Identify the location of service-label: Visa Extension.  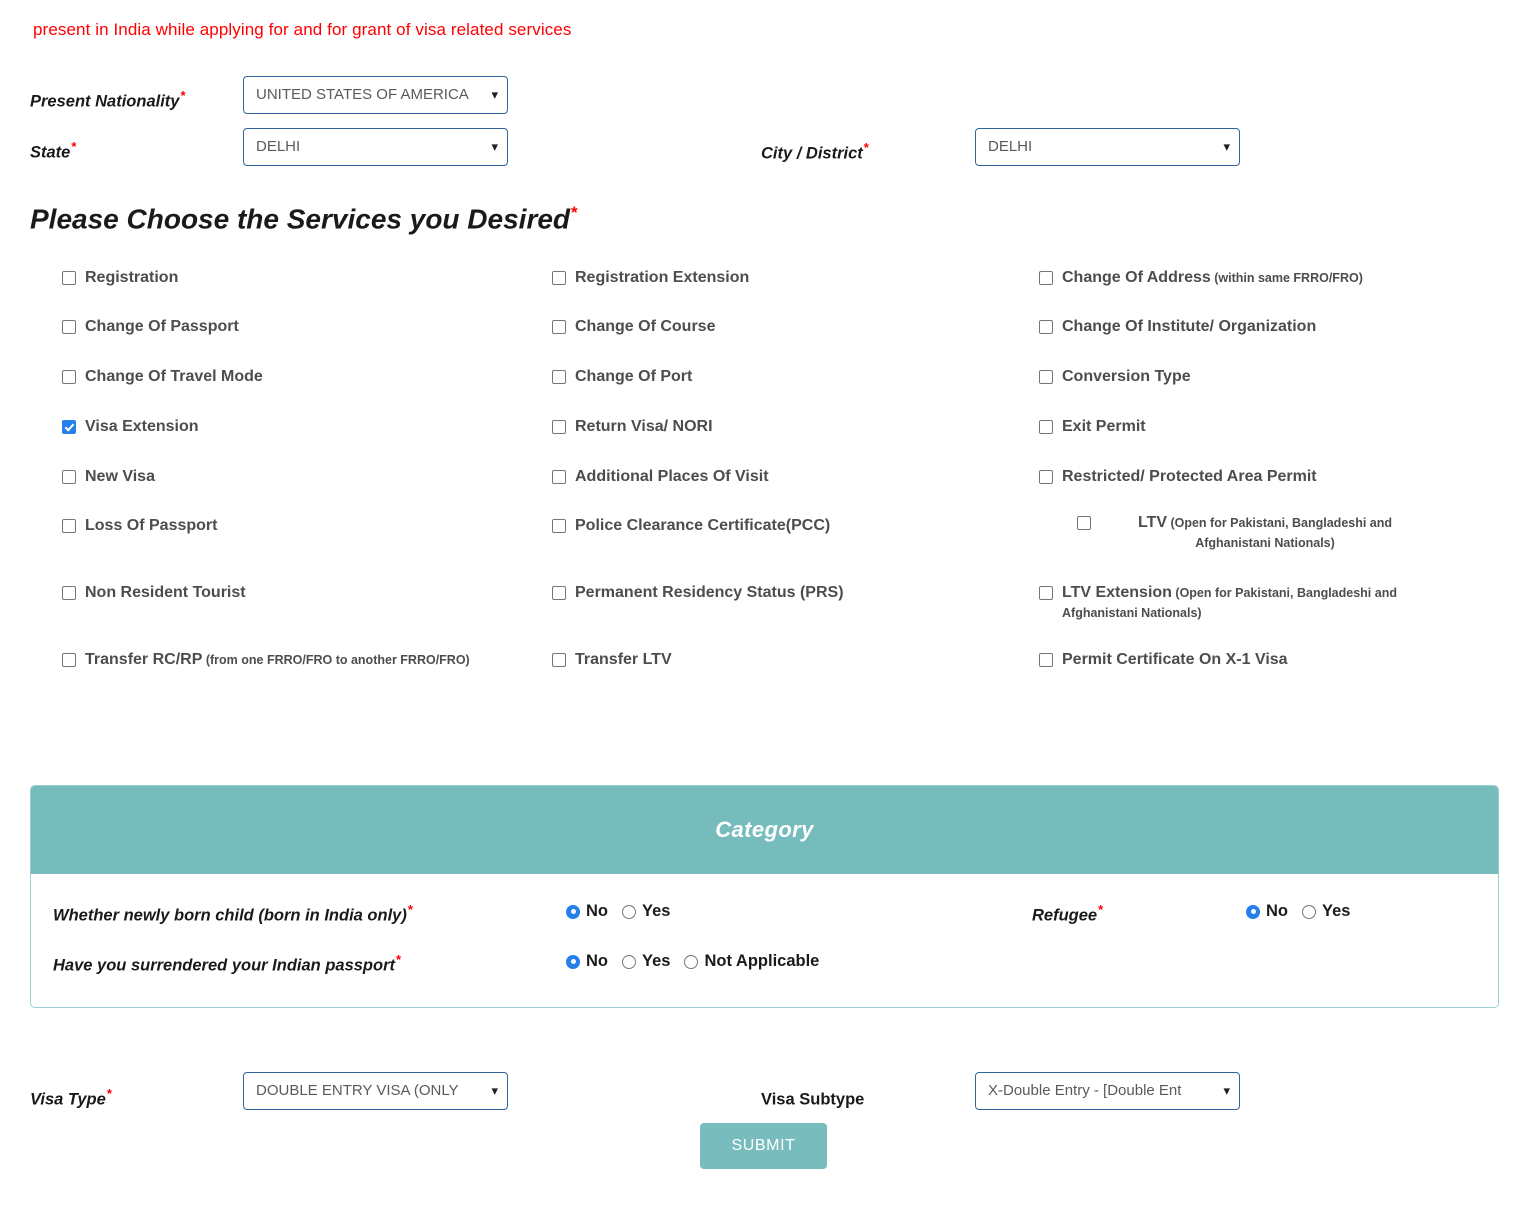
(142, 426).